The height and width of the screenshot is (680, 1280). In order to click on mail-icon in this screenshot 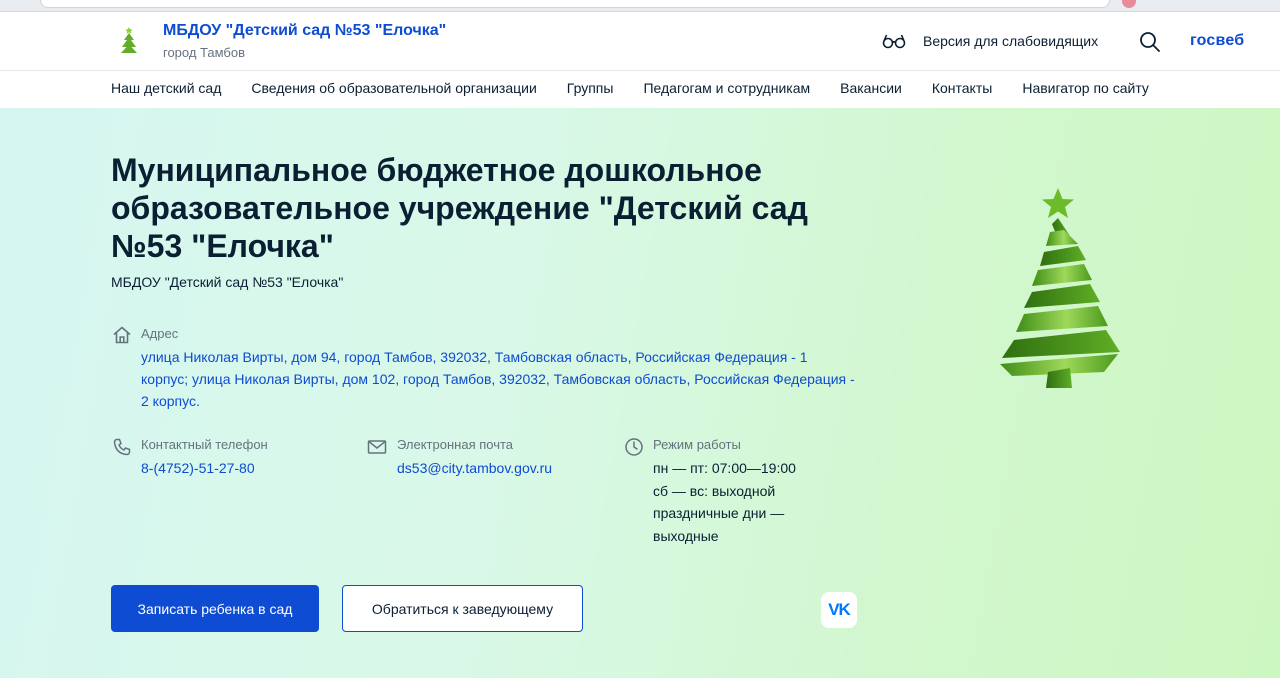, I will do `click(377, 447)`.